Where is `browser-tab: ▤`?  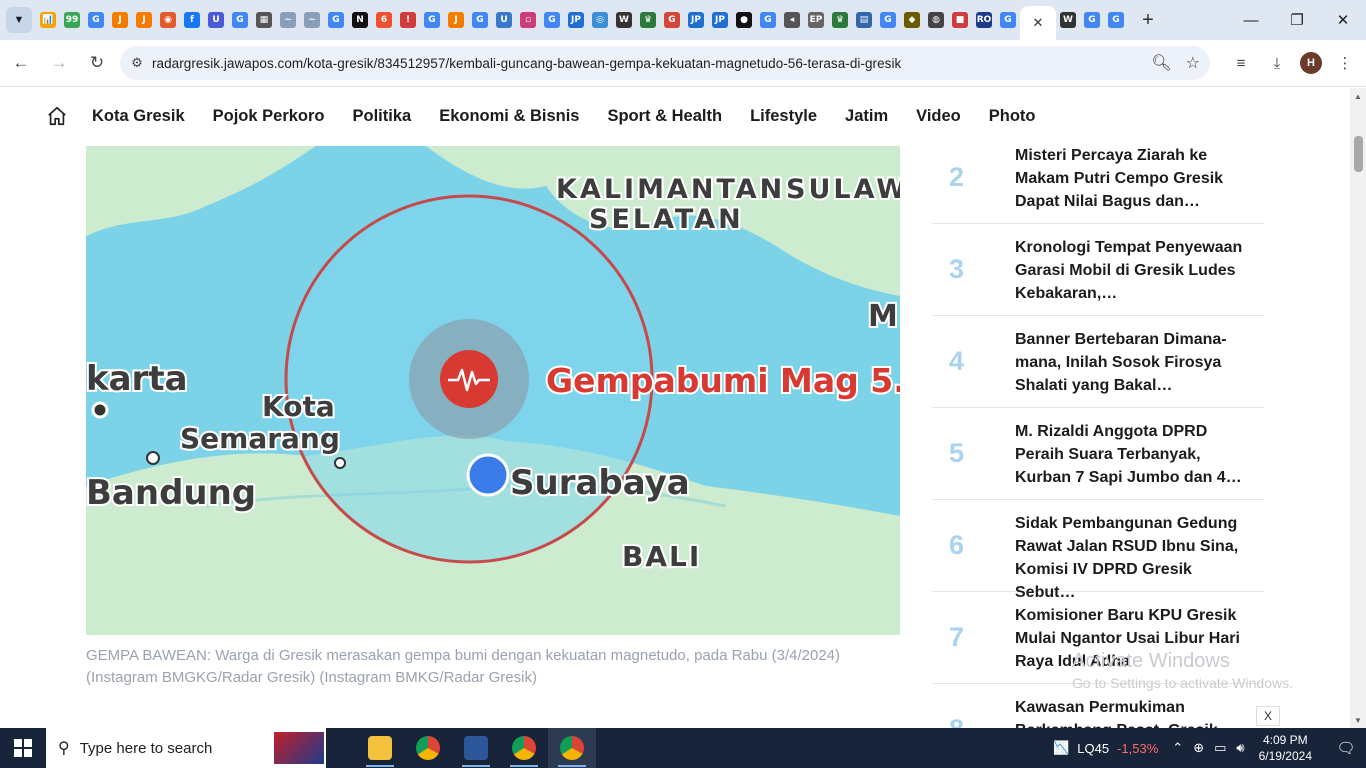
browser-tab: ▤ is located at coordinates (864, 20).